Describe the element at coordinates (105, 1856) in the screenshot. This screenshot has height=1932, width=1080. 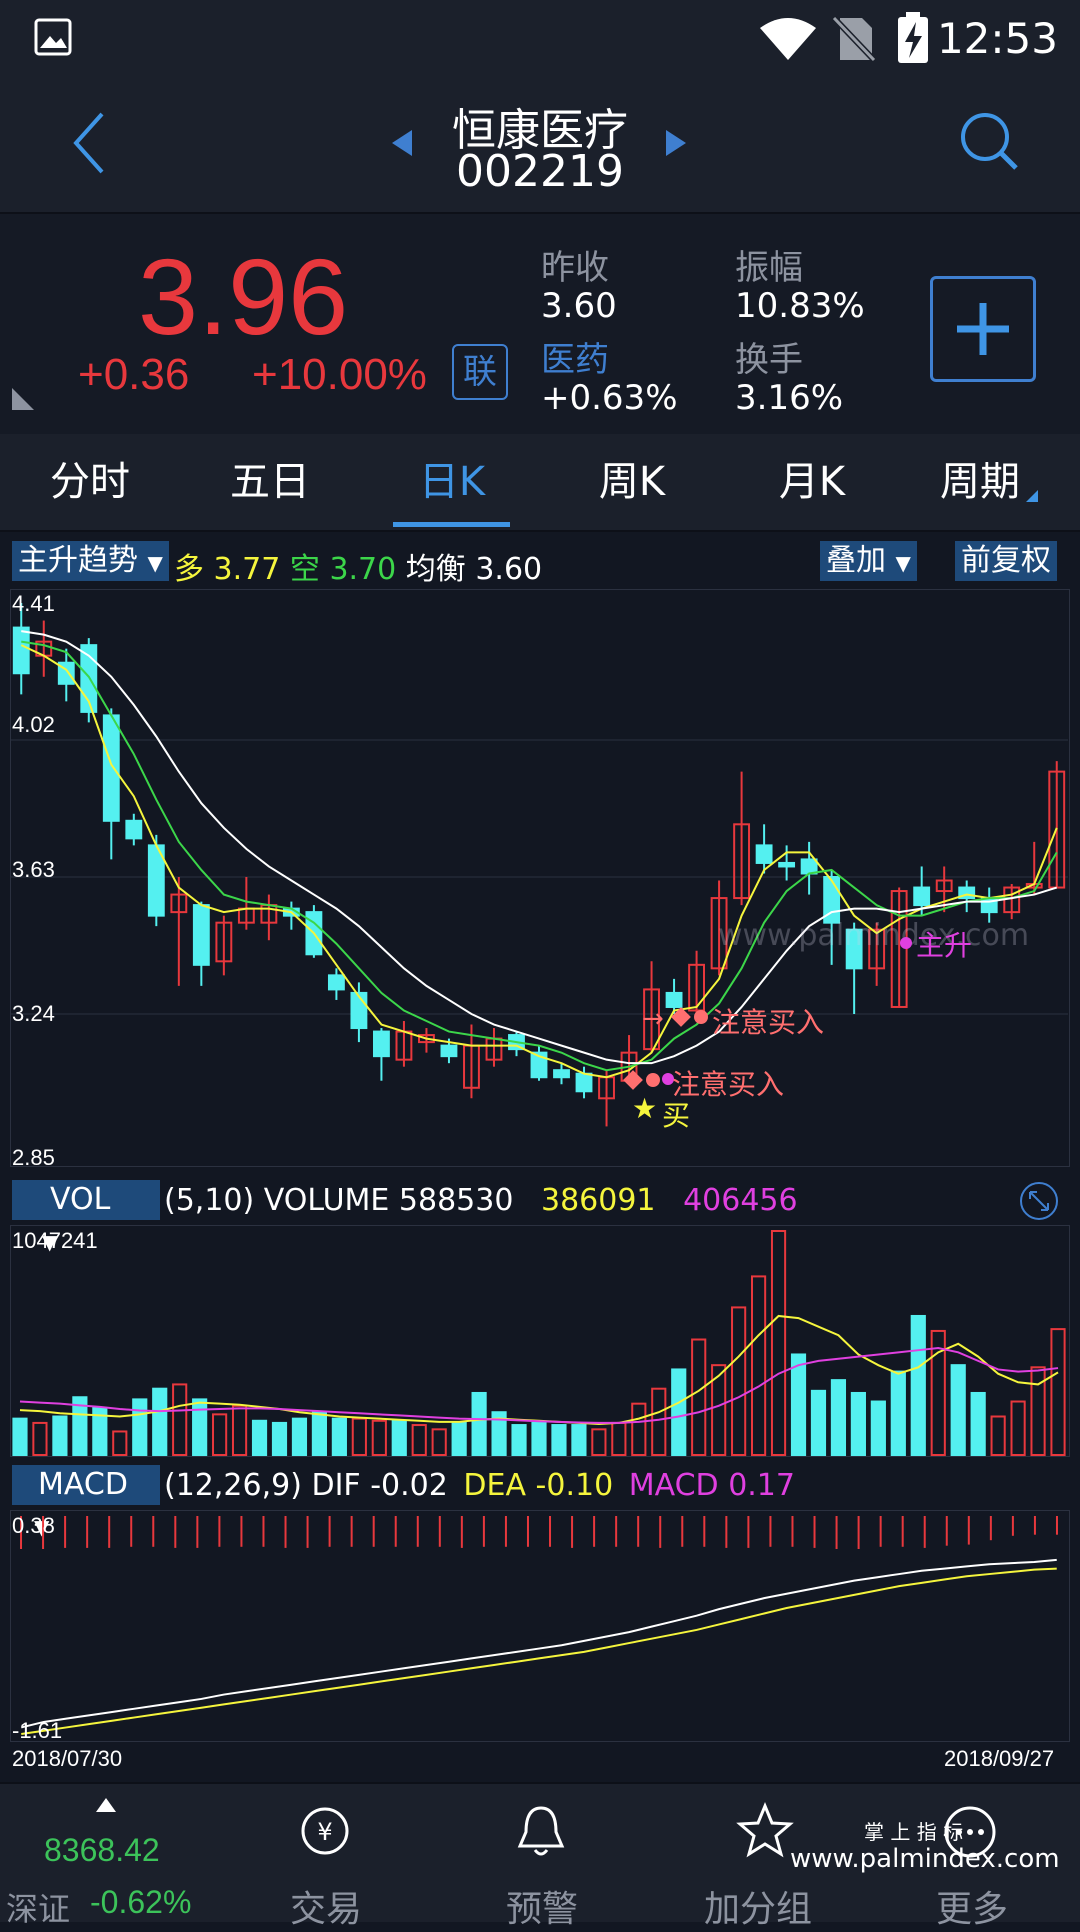
I see `index-ticker: 8368.42 深证 -0.62%` at that location.